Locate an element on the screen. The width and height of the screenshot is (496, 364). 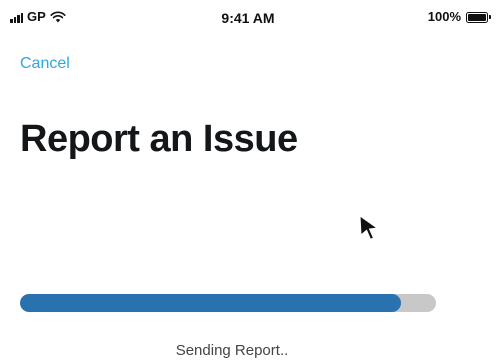
status-time: 9:41 AM is located at coordinates (248, 18).